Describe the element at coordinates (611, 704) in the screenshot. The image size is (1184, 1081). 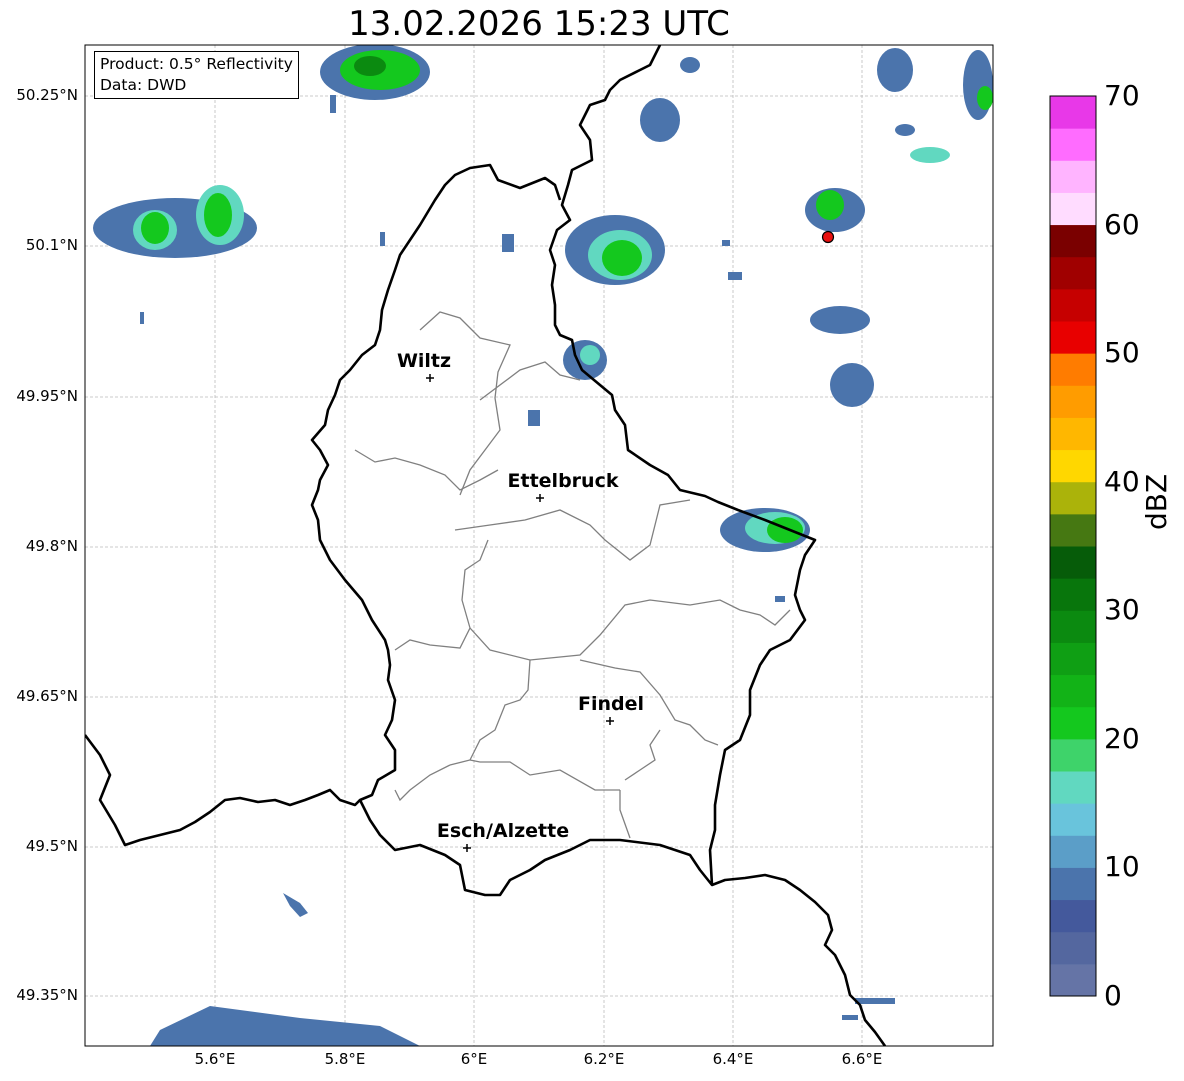
I see `city-label-findel: Findel` at that location.